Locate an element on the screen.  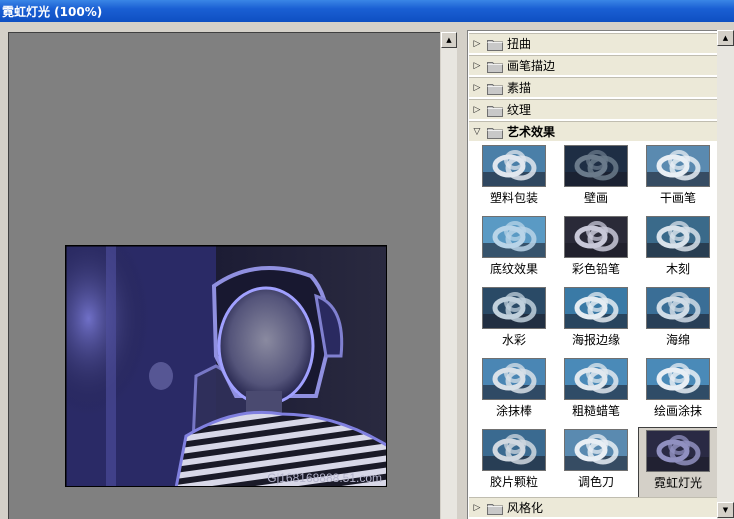
filter-category: ▷ 素描 is located at coordinates (593, 87).